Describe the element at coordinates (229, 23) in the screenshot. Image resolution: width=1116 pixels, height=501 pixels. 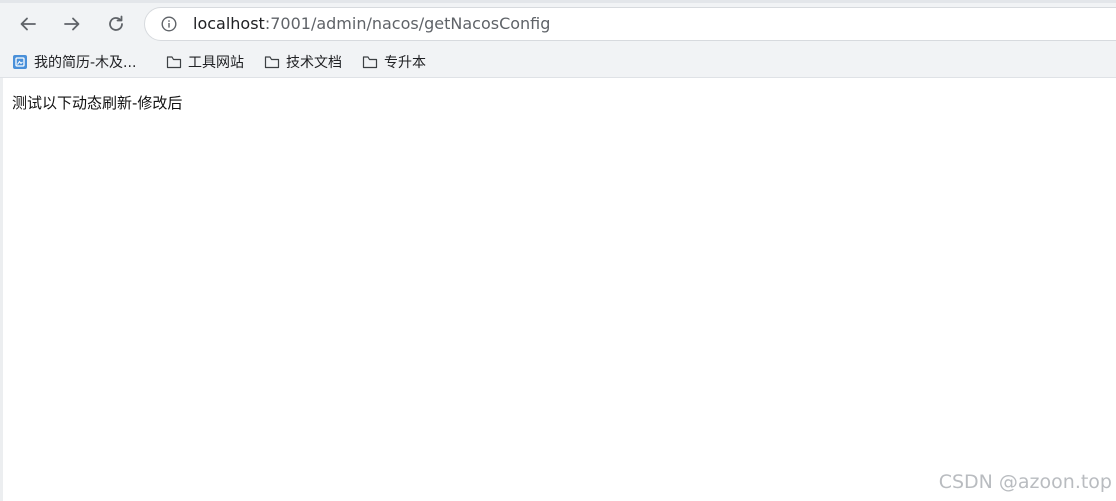
I see `url-host: localhost` at that location.